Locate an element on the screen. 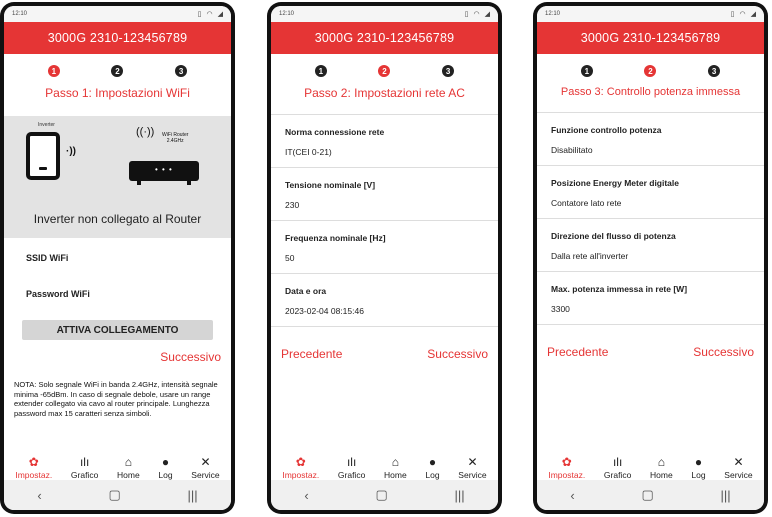 The image size is (772, 517). nominal-frequency-item: Frequenza nominale [Hz] 50 is located at coordinates (384, 247).